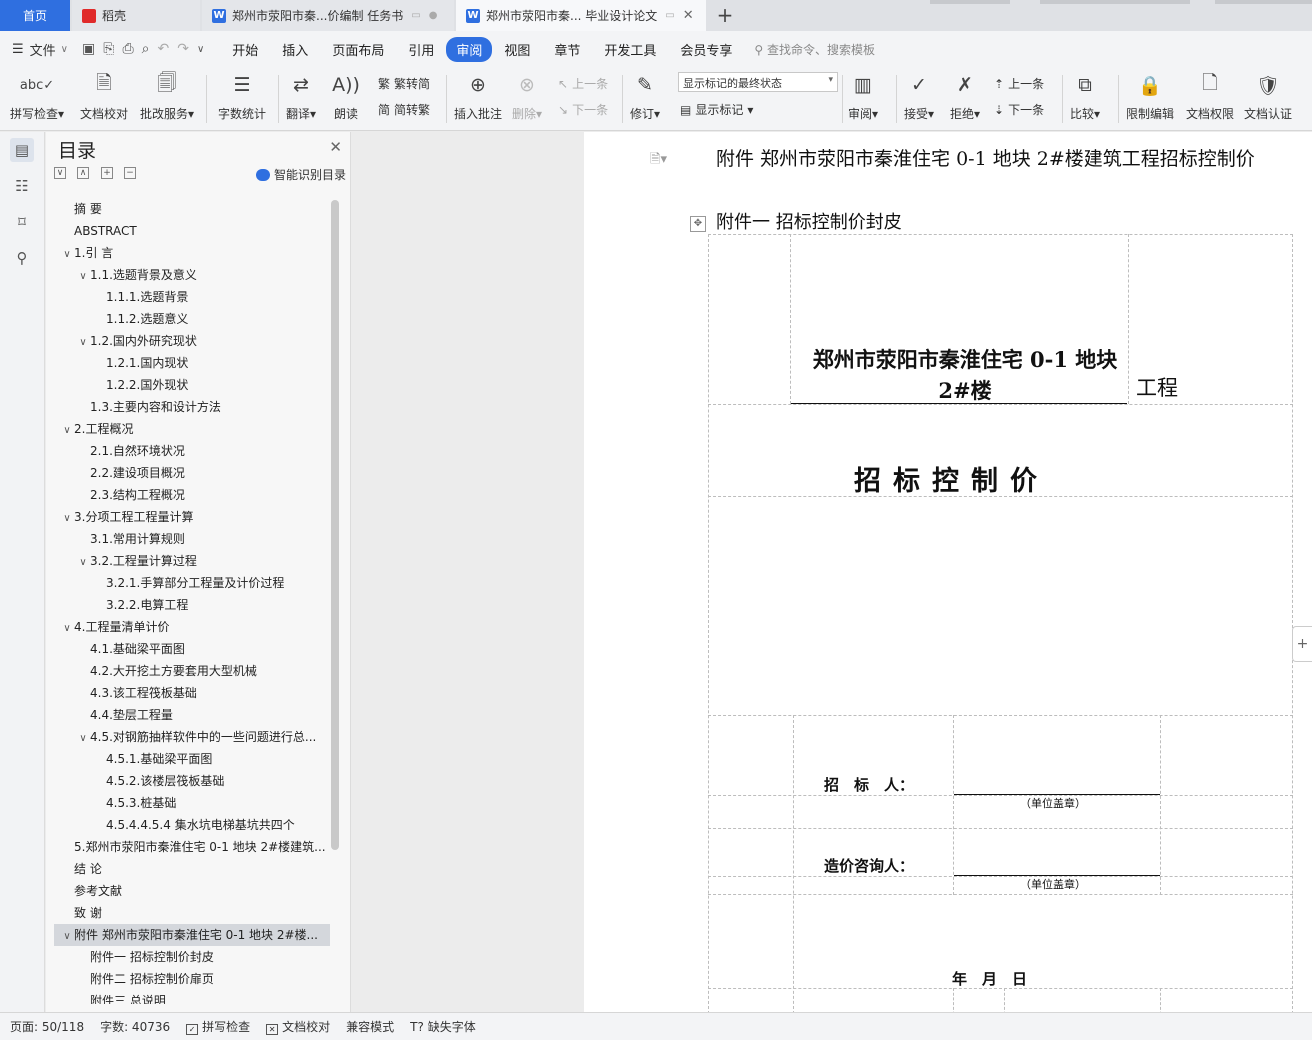  I want to click on spell-check-button: abc✓ 拼写检查▾, so click(37, 99).